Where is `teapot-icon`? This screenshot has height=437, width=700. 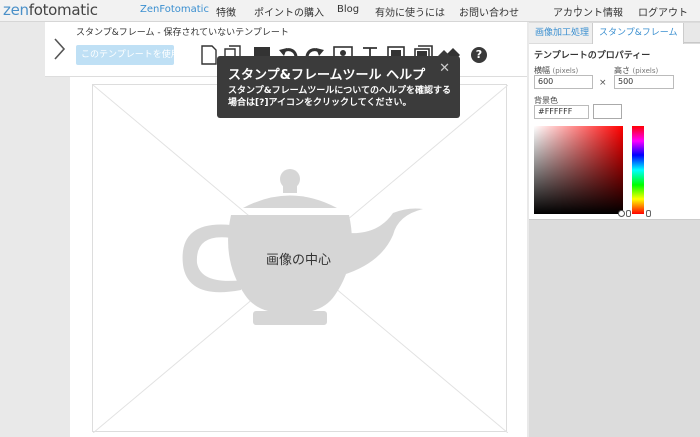 teapot-icon is located at coordinates (302, 247).